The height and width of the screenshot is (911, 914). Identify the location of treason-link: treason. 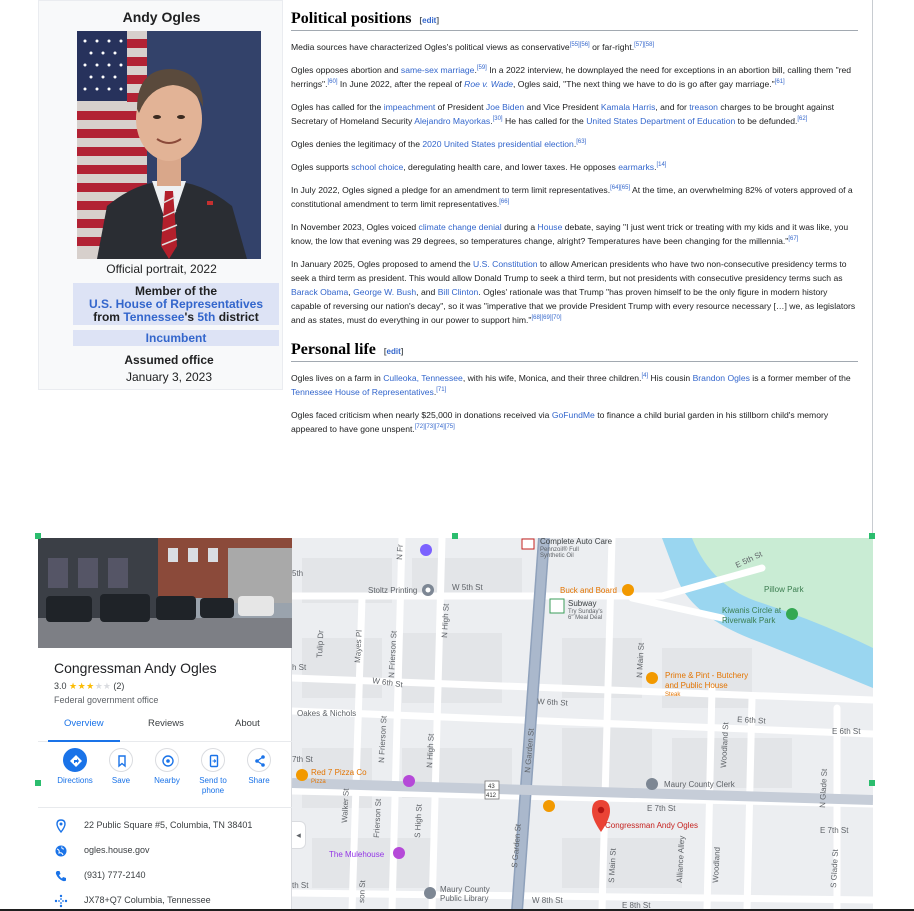
(703, 107).